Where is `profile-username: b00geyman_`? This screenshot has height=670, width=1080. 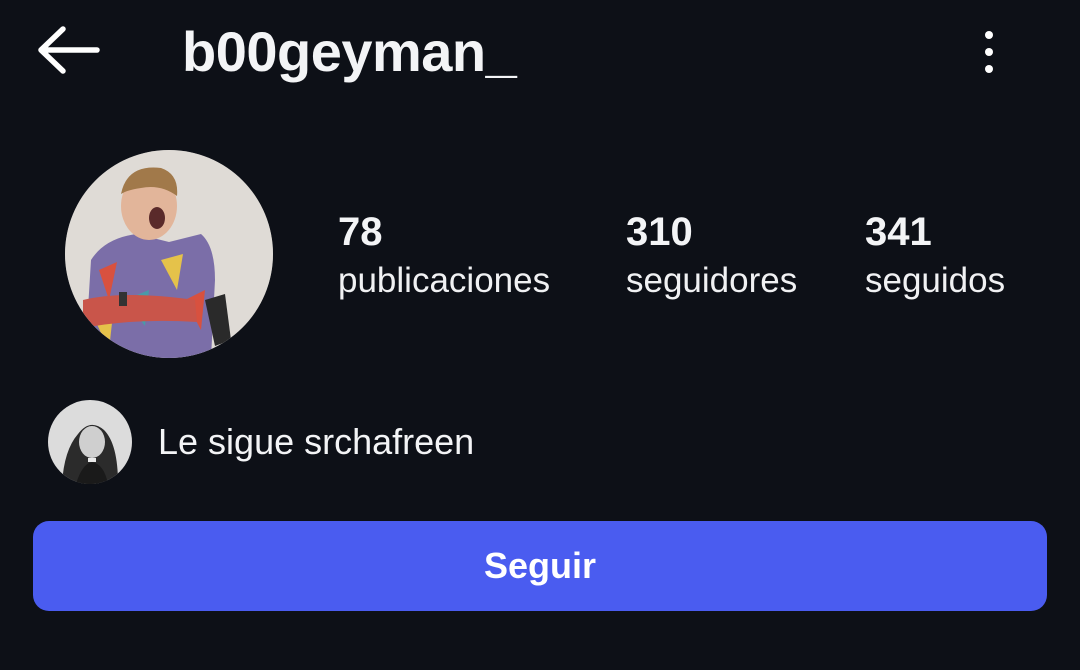
profile-username: b00geyman_ is located at coordinates (349, 51).